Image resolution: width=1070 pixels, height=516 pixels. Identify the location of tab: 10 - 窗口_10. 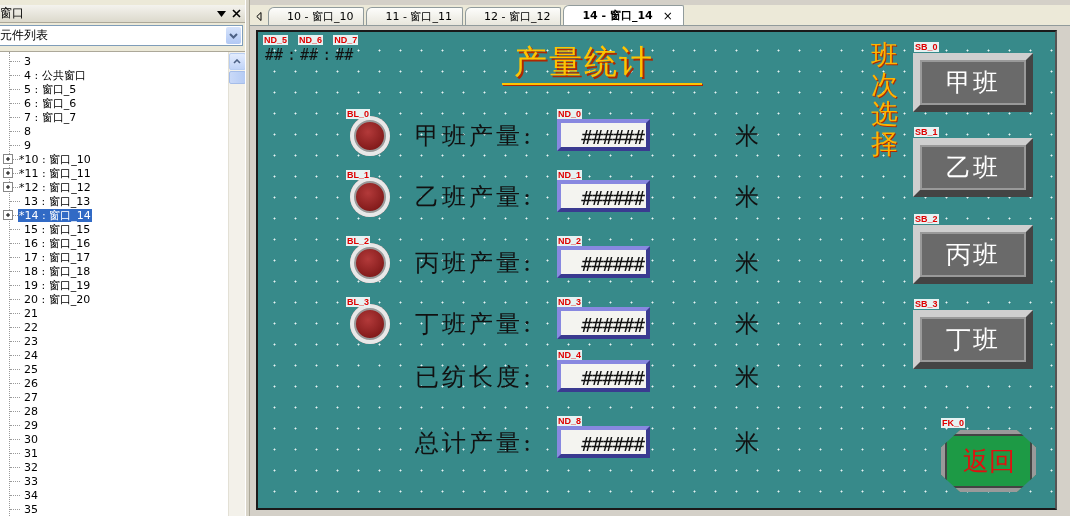
(316, 16).